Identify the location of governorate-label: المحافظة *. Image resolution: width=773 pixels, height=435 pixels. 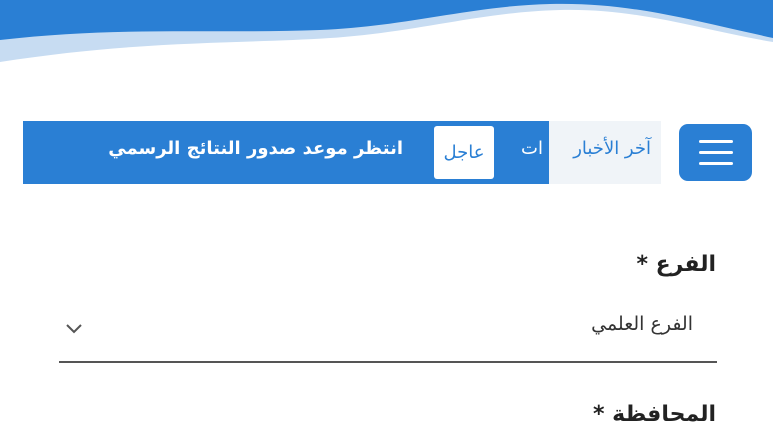
(654, 414).